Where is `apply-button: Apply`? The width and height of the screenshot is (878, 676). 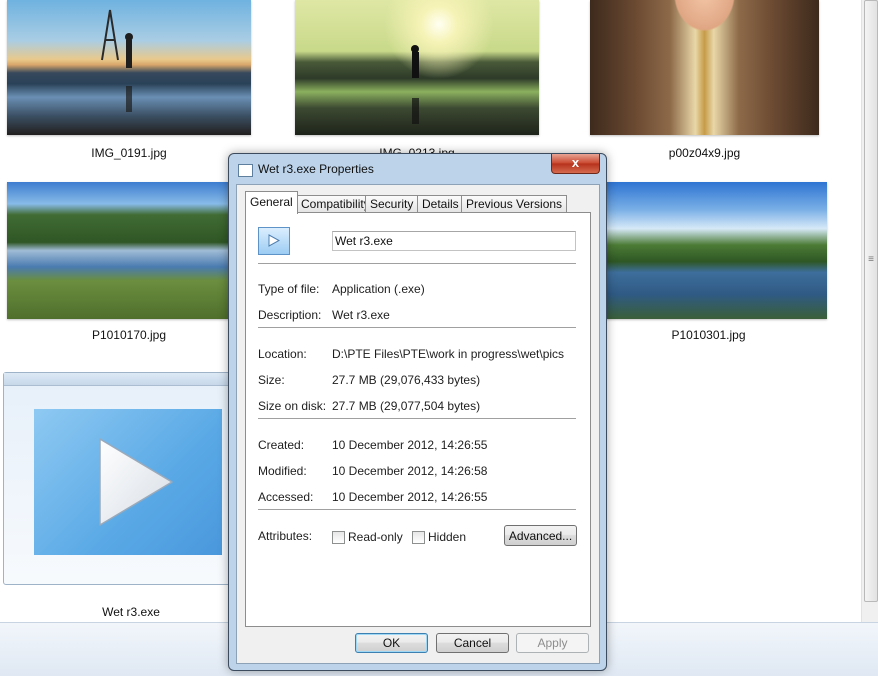 apply-button: Apply is located at coordinates (552, 643).